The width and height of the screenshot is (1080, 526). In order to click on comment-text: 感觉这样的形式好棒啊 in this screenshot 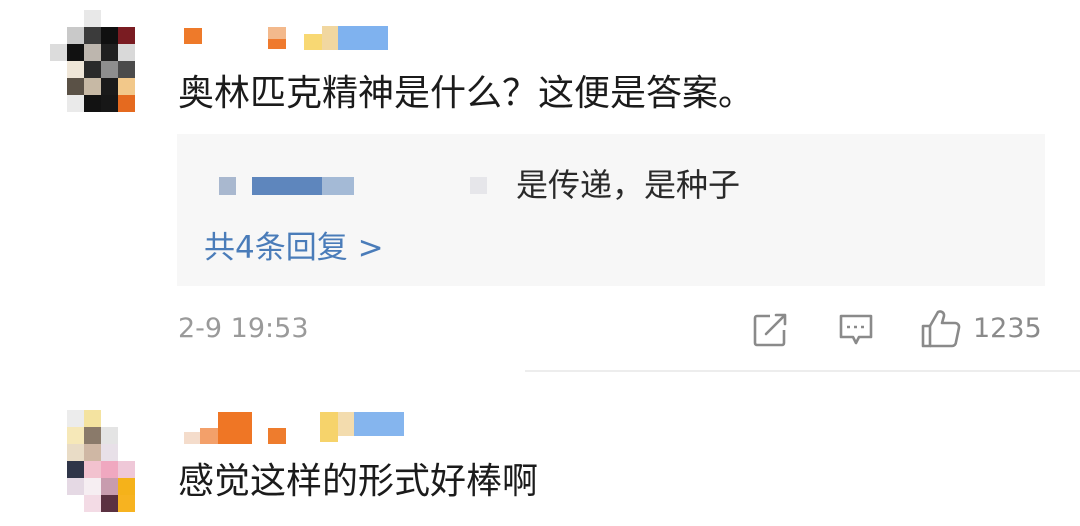, I will do `click(358, 481)`.